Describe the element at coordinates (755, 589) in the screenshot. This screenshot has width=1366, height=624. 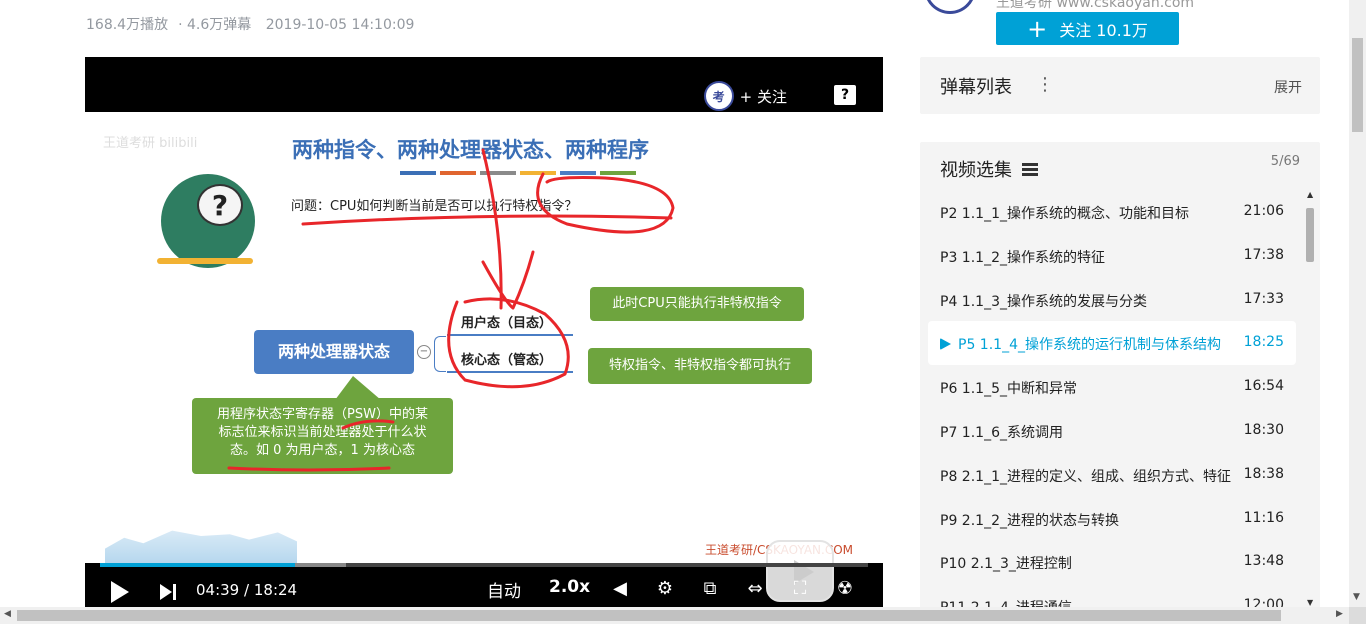
I see `widescreen-icon: ⇔` at that location.